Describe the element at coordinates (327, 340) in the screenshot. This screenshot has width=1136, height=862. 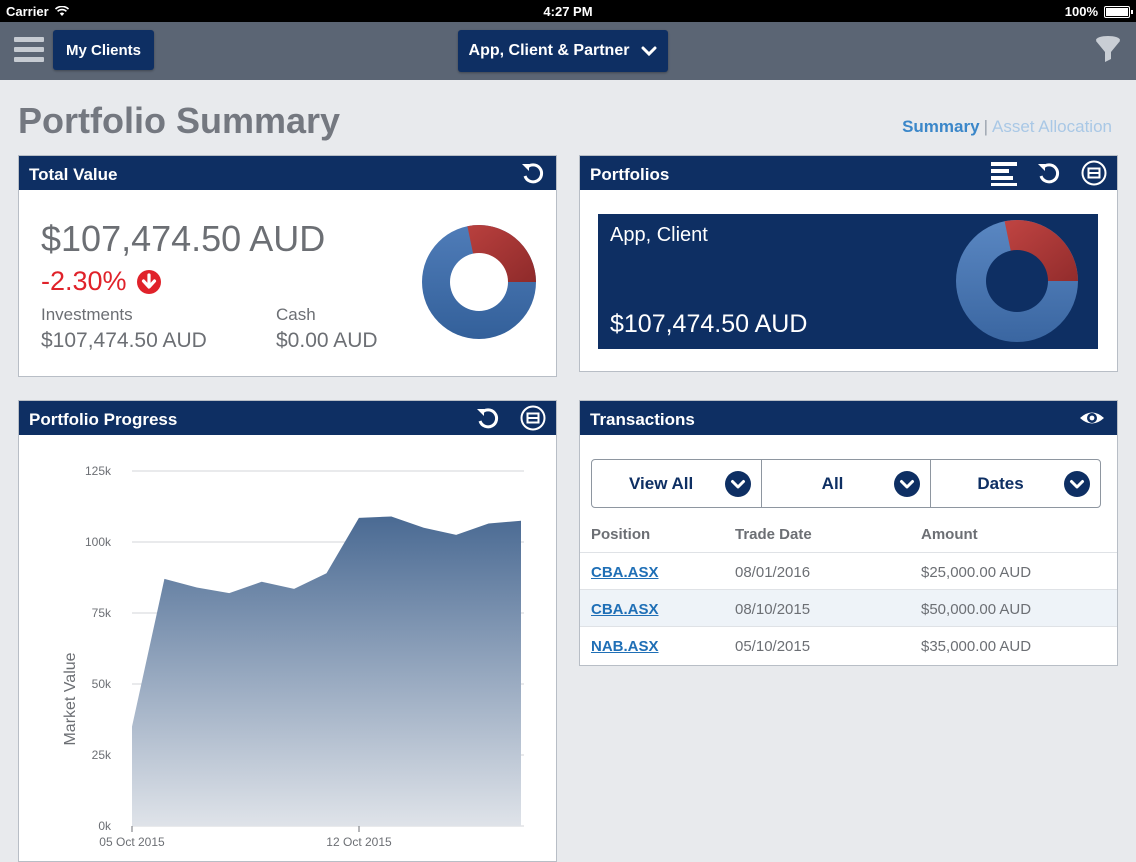
I see `cash-value: $0.00 AUD` at that location.